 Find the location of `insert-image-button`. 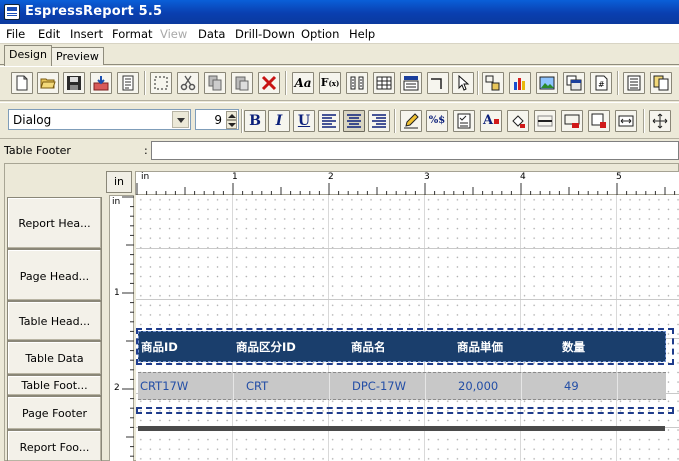

insert-image-button is located at coordinates (547, 83).